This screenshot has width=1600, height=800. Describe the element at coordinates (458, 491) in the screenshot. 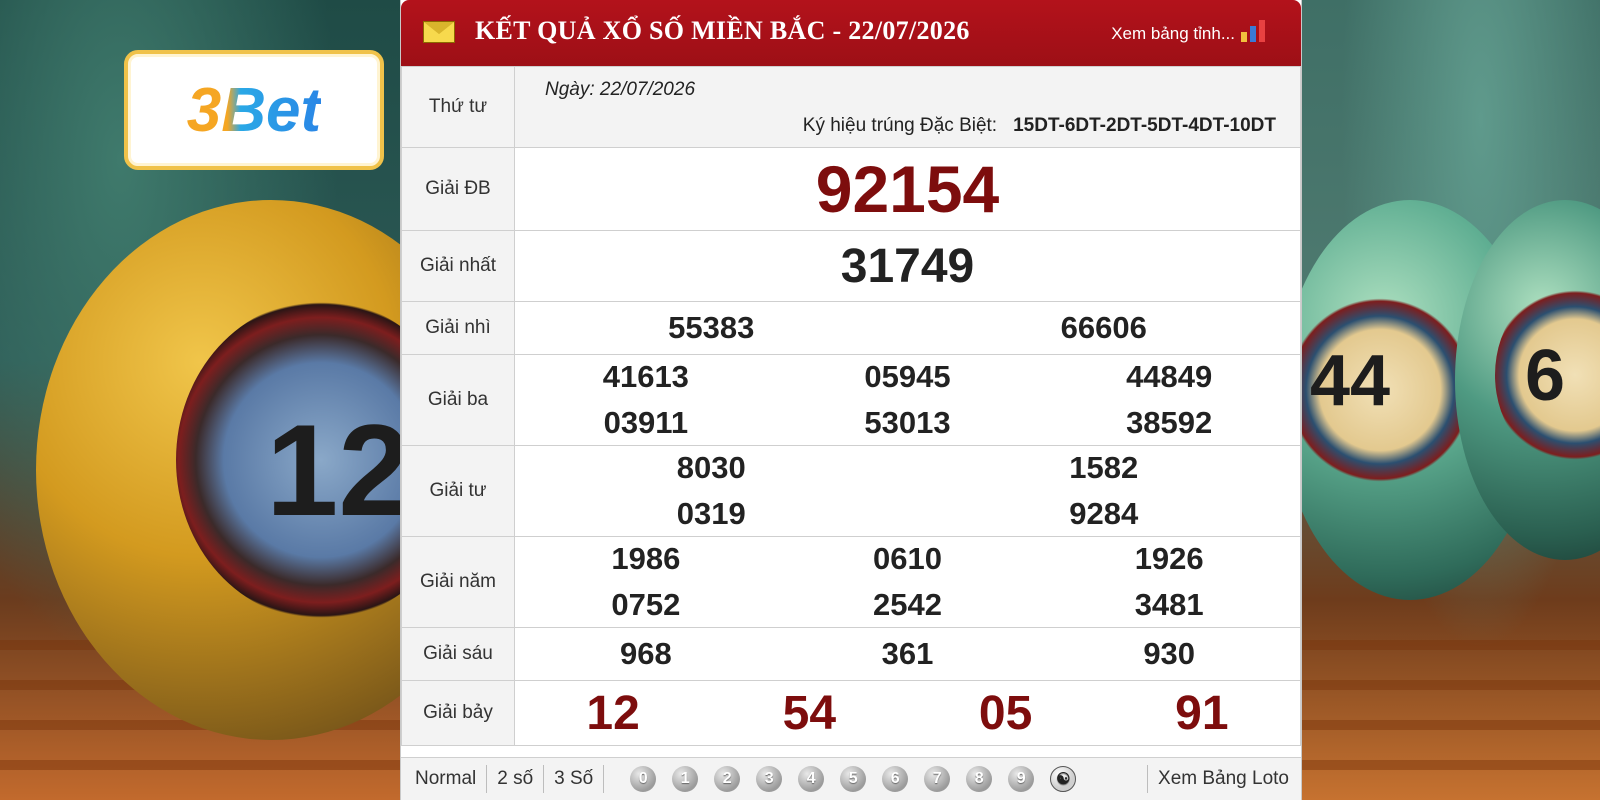

I see `prize-label: Giải tư` at that location.